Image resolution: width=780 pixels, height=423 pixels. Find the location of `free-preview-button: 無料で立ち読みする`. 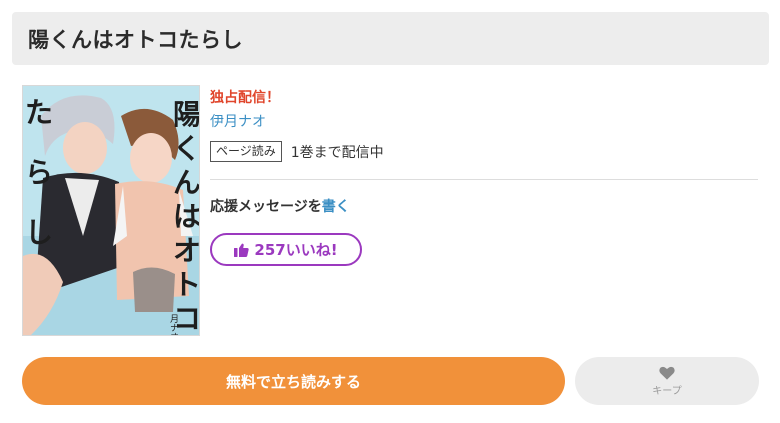

free-preview-button: 無料で立ち読みする is located at coordinates (293, 381).